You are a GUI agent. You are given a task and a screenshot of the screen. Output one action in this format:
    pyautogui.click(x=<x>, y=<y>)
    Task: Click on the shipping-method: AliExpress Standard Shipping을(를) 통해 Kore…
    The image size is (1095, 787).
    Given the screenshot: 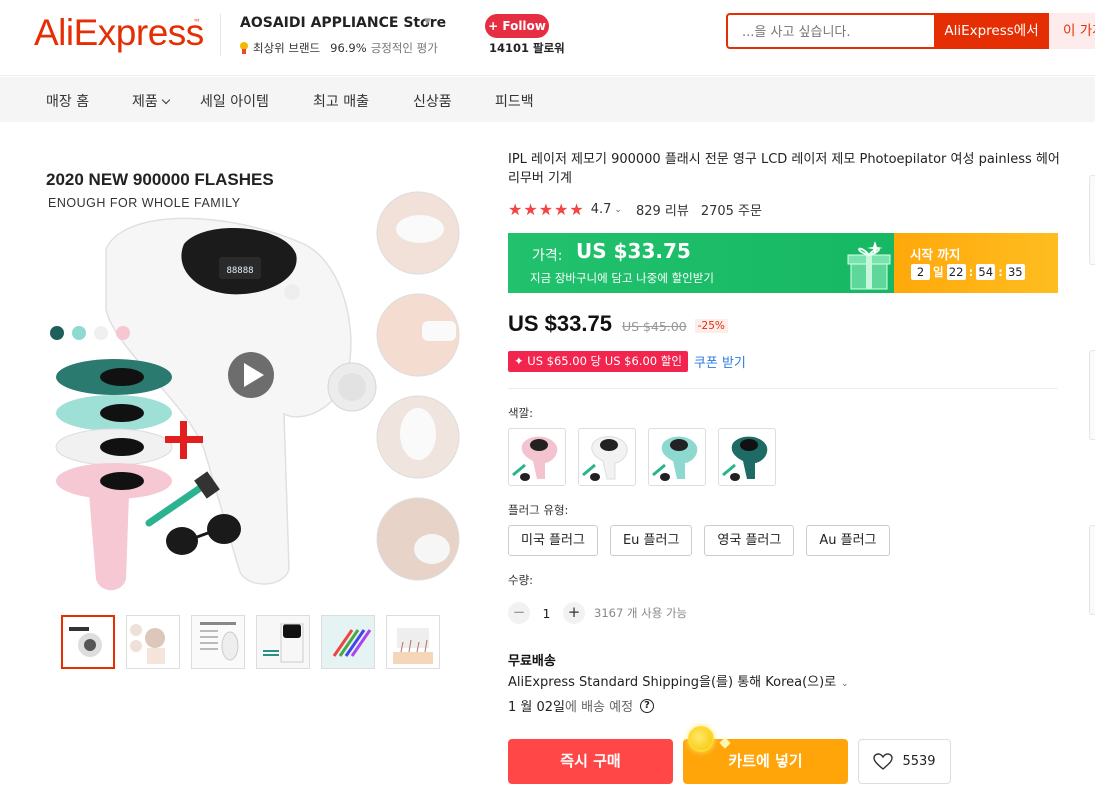 What is the action you would take?
    pyautogui.click(x=678, y=680)
    